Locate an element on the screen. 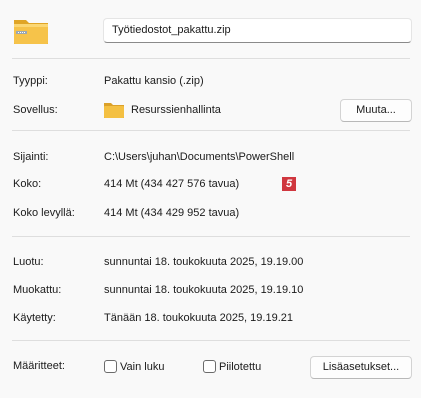 The height and width of the screenshot is (398, 421). hidden-checkbox: Piilotettu is located at coordinates (232, 366).